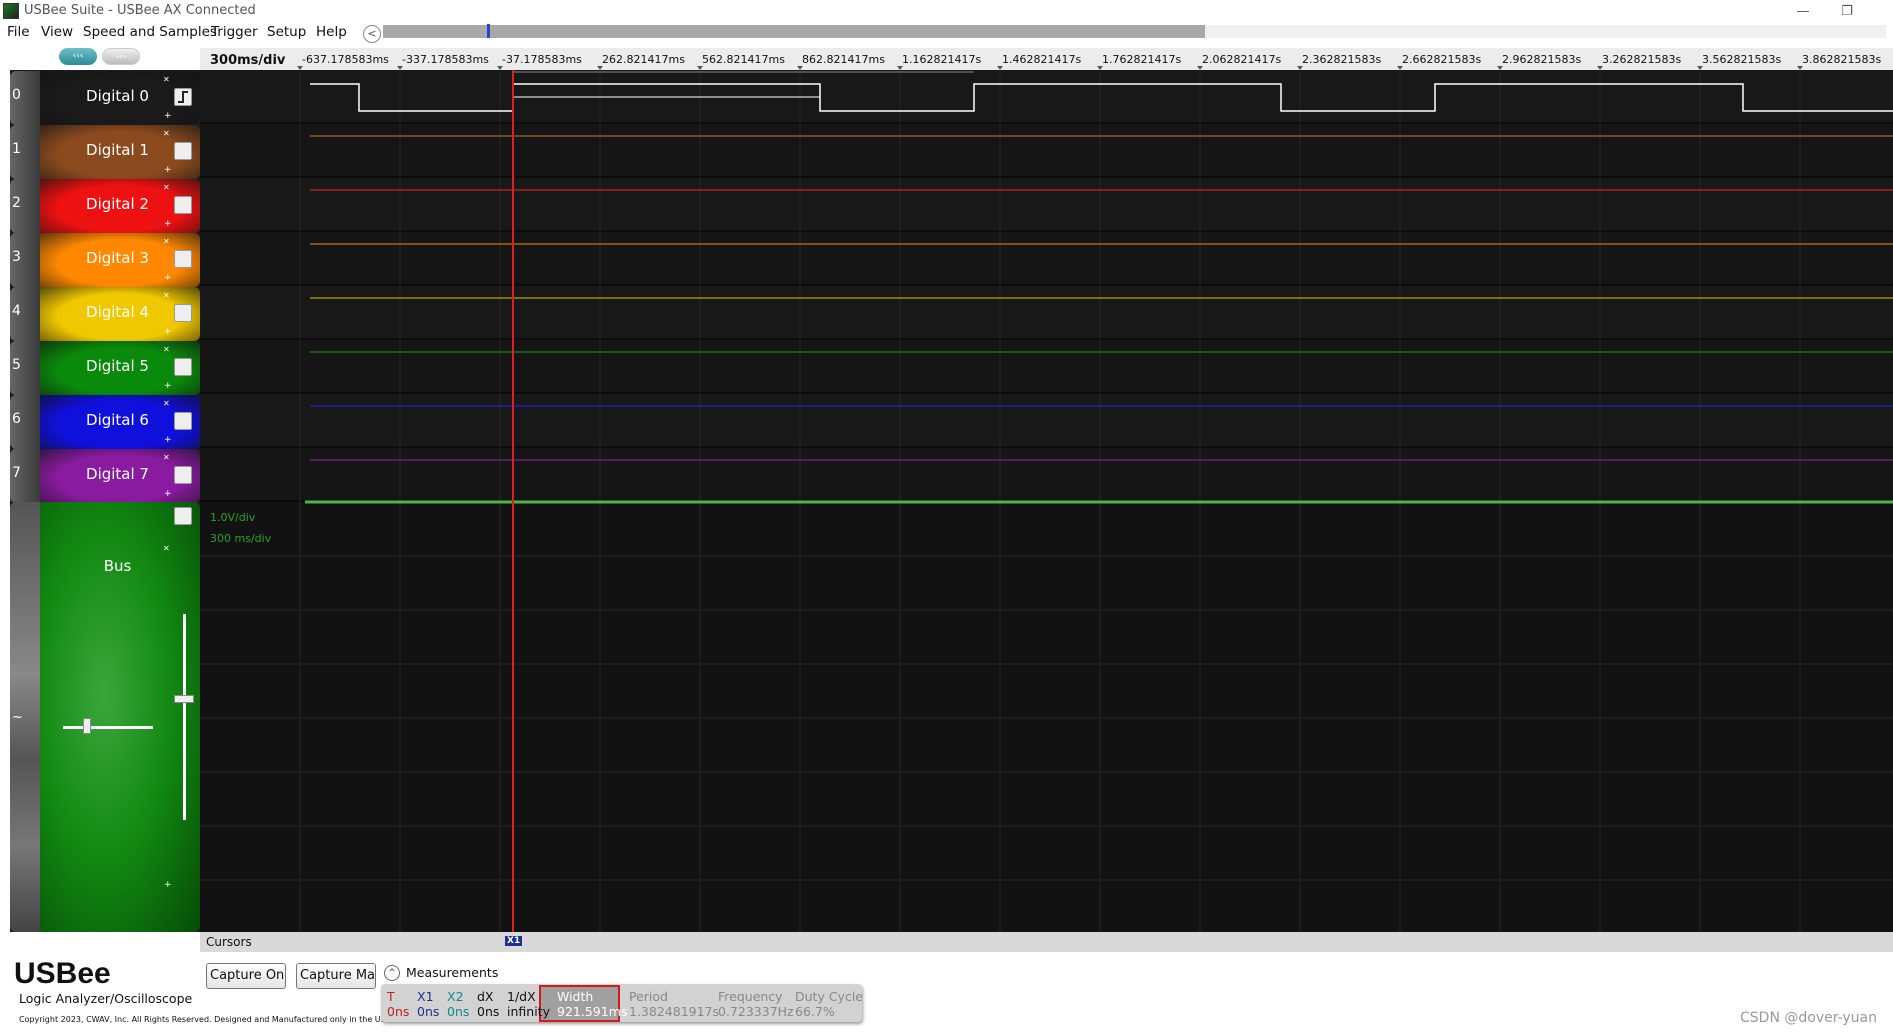 The height and width of the screenshot is (1036, 1893). Describe the element at coordinates (1642, 59) in the screenshot. I see `time-tick-label: 3.262821583s` at that location.